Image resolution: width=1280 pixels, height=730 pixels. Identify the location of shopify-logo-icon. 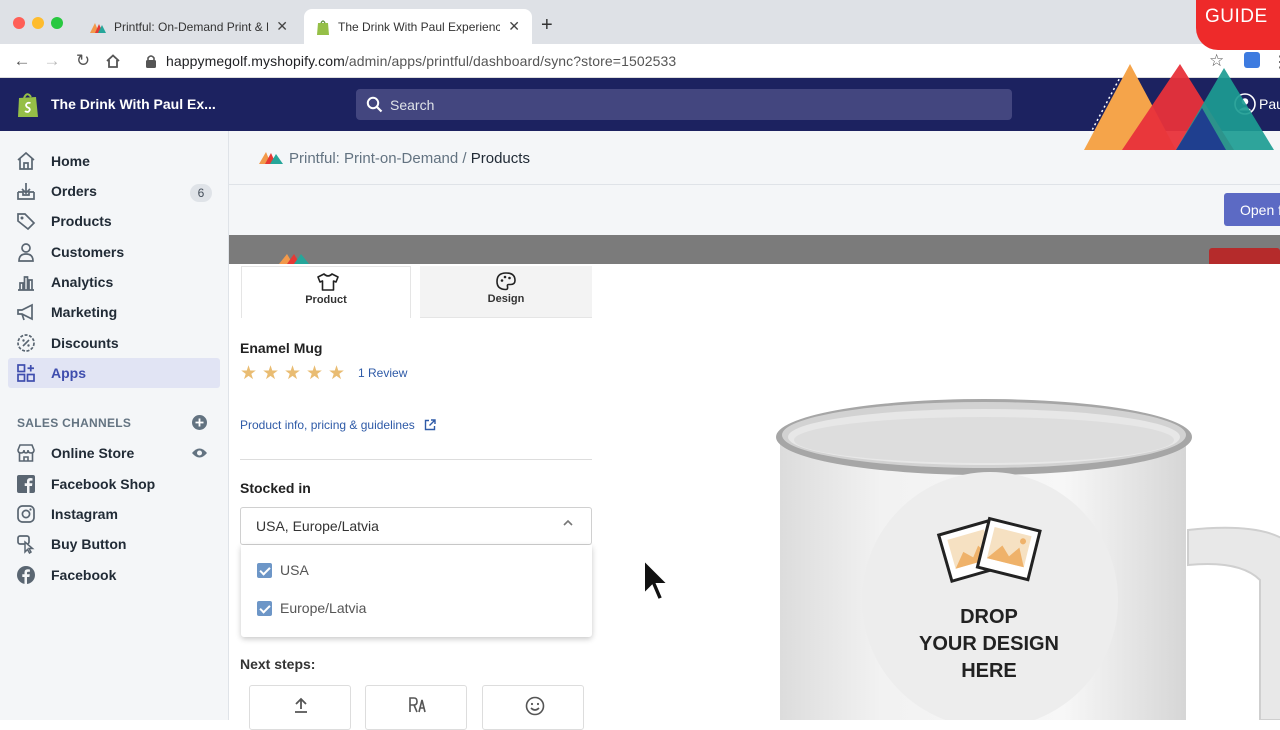
(28, 104).